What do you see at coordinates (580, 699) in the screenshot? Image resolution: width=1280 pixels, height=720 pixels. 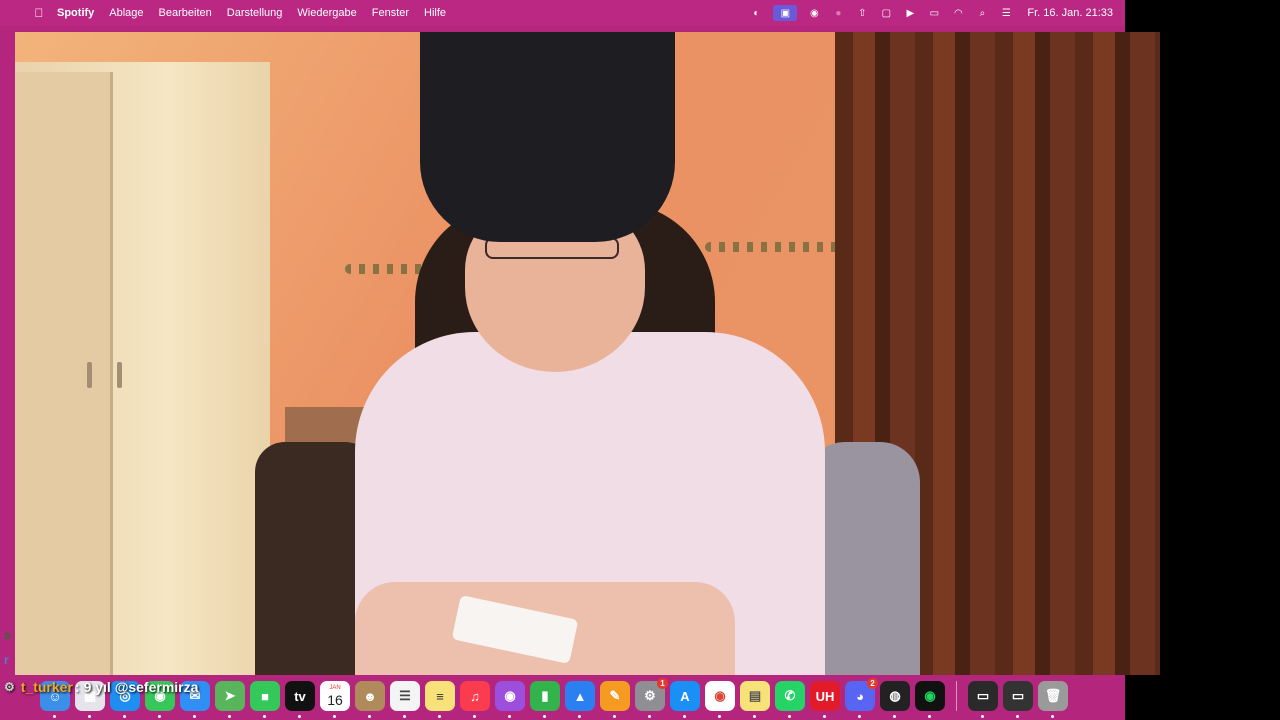 I see `keynote-icon: ▲` at bounding box center [580, 699].